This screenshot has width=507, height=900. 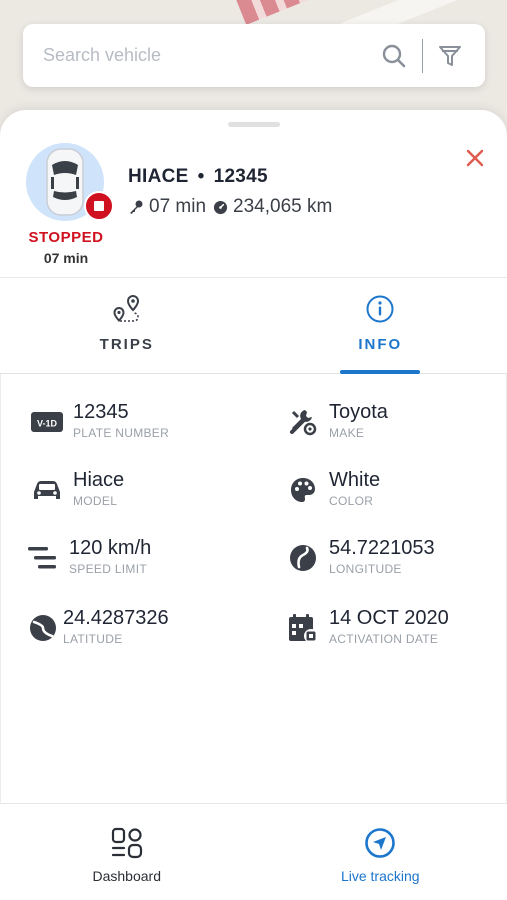 What do you see at coordinates (380, 309) in the screenshot?
I see `info-icon` at bounding box center [380, 309].